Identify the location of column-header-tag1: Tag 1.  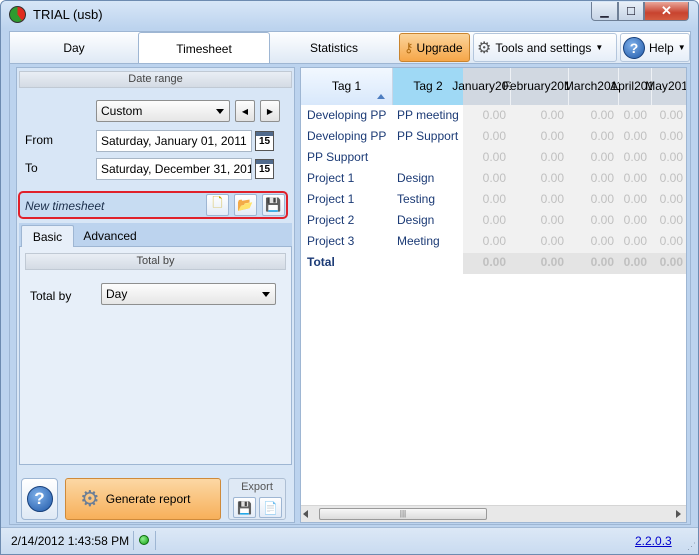
(347, 86).